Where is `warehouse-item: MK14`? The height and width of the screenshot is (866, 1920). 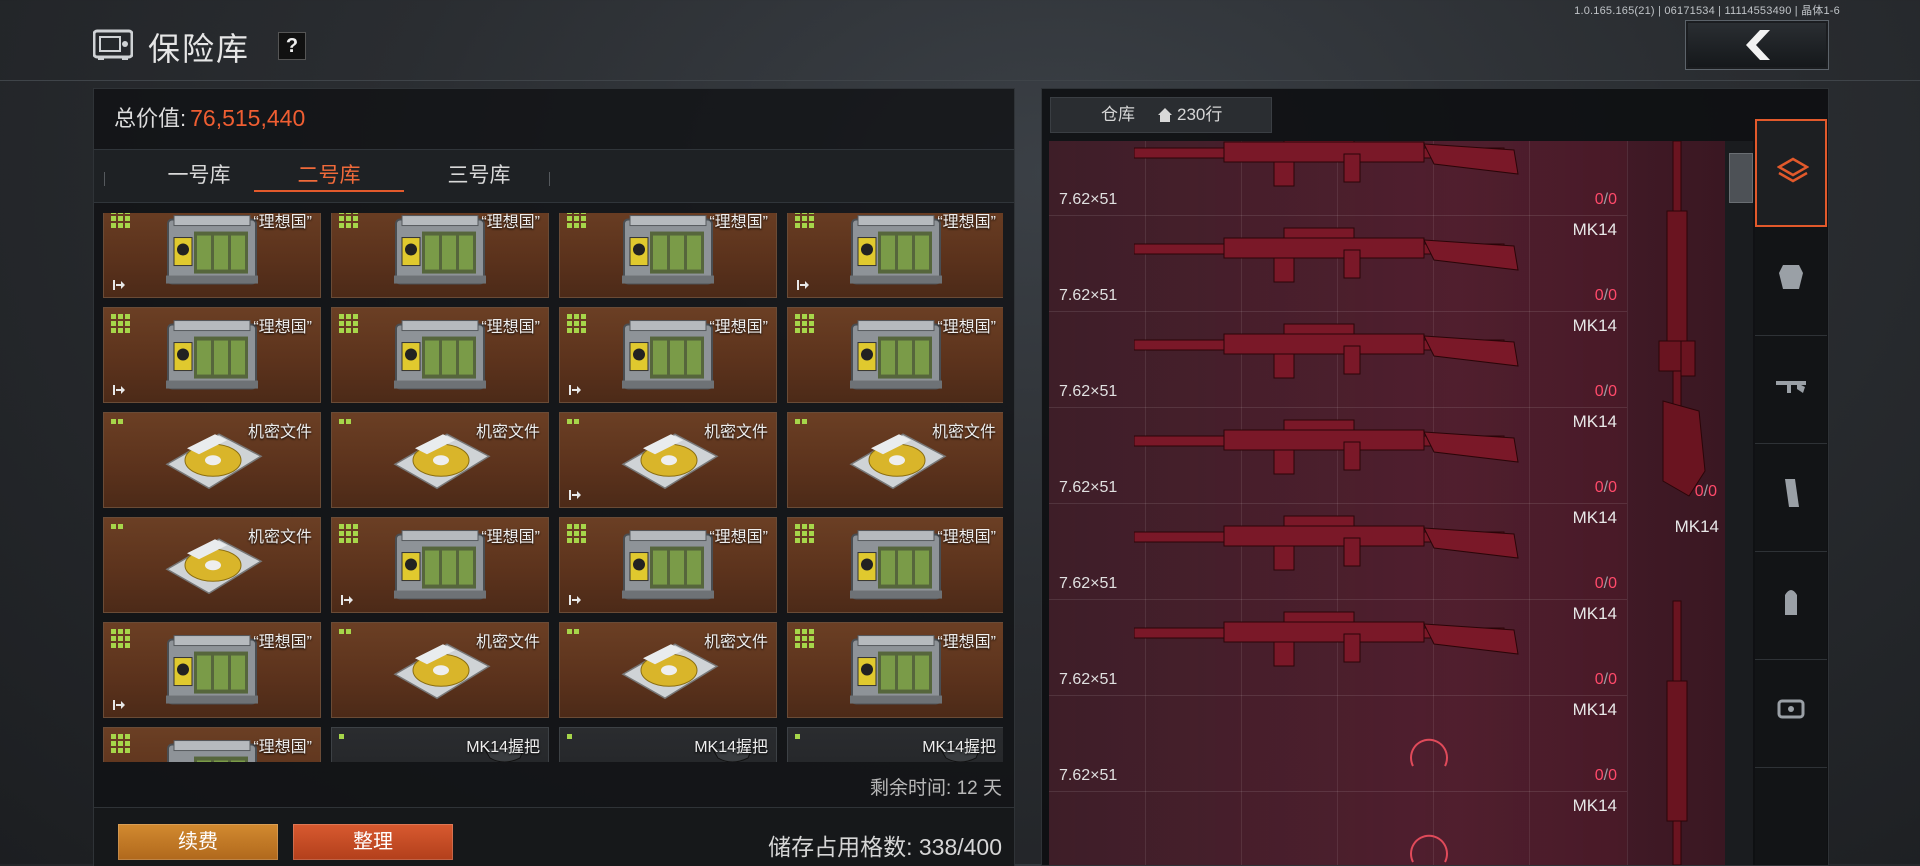
warehouse-item: MK14 is located at coordinates (1338, 828).